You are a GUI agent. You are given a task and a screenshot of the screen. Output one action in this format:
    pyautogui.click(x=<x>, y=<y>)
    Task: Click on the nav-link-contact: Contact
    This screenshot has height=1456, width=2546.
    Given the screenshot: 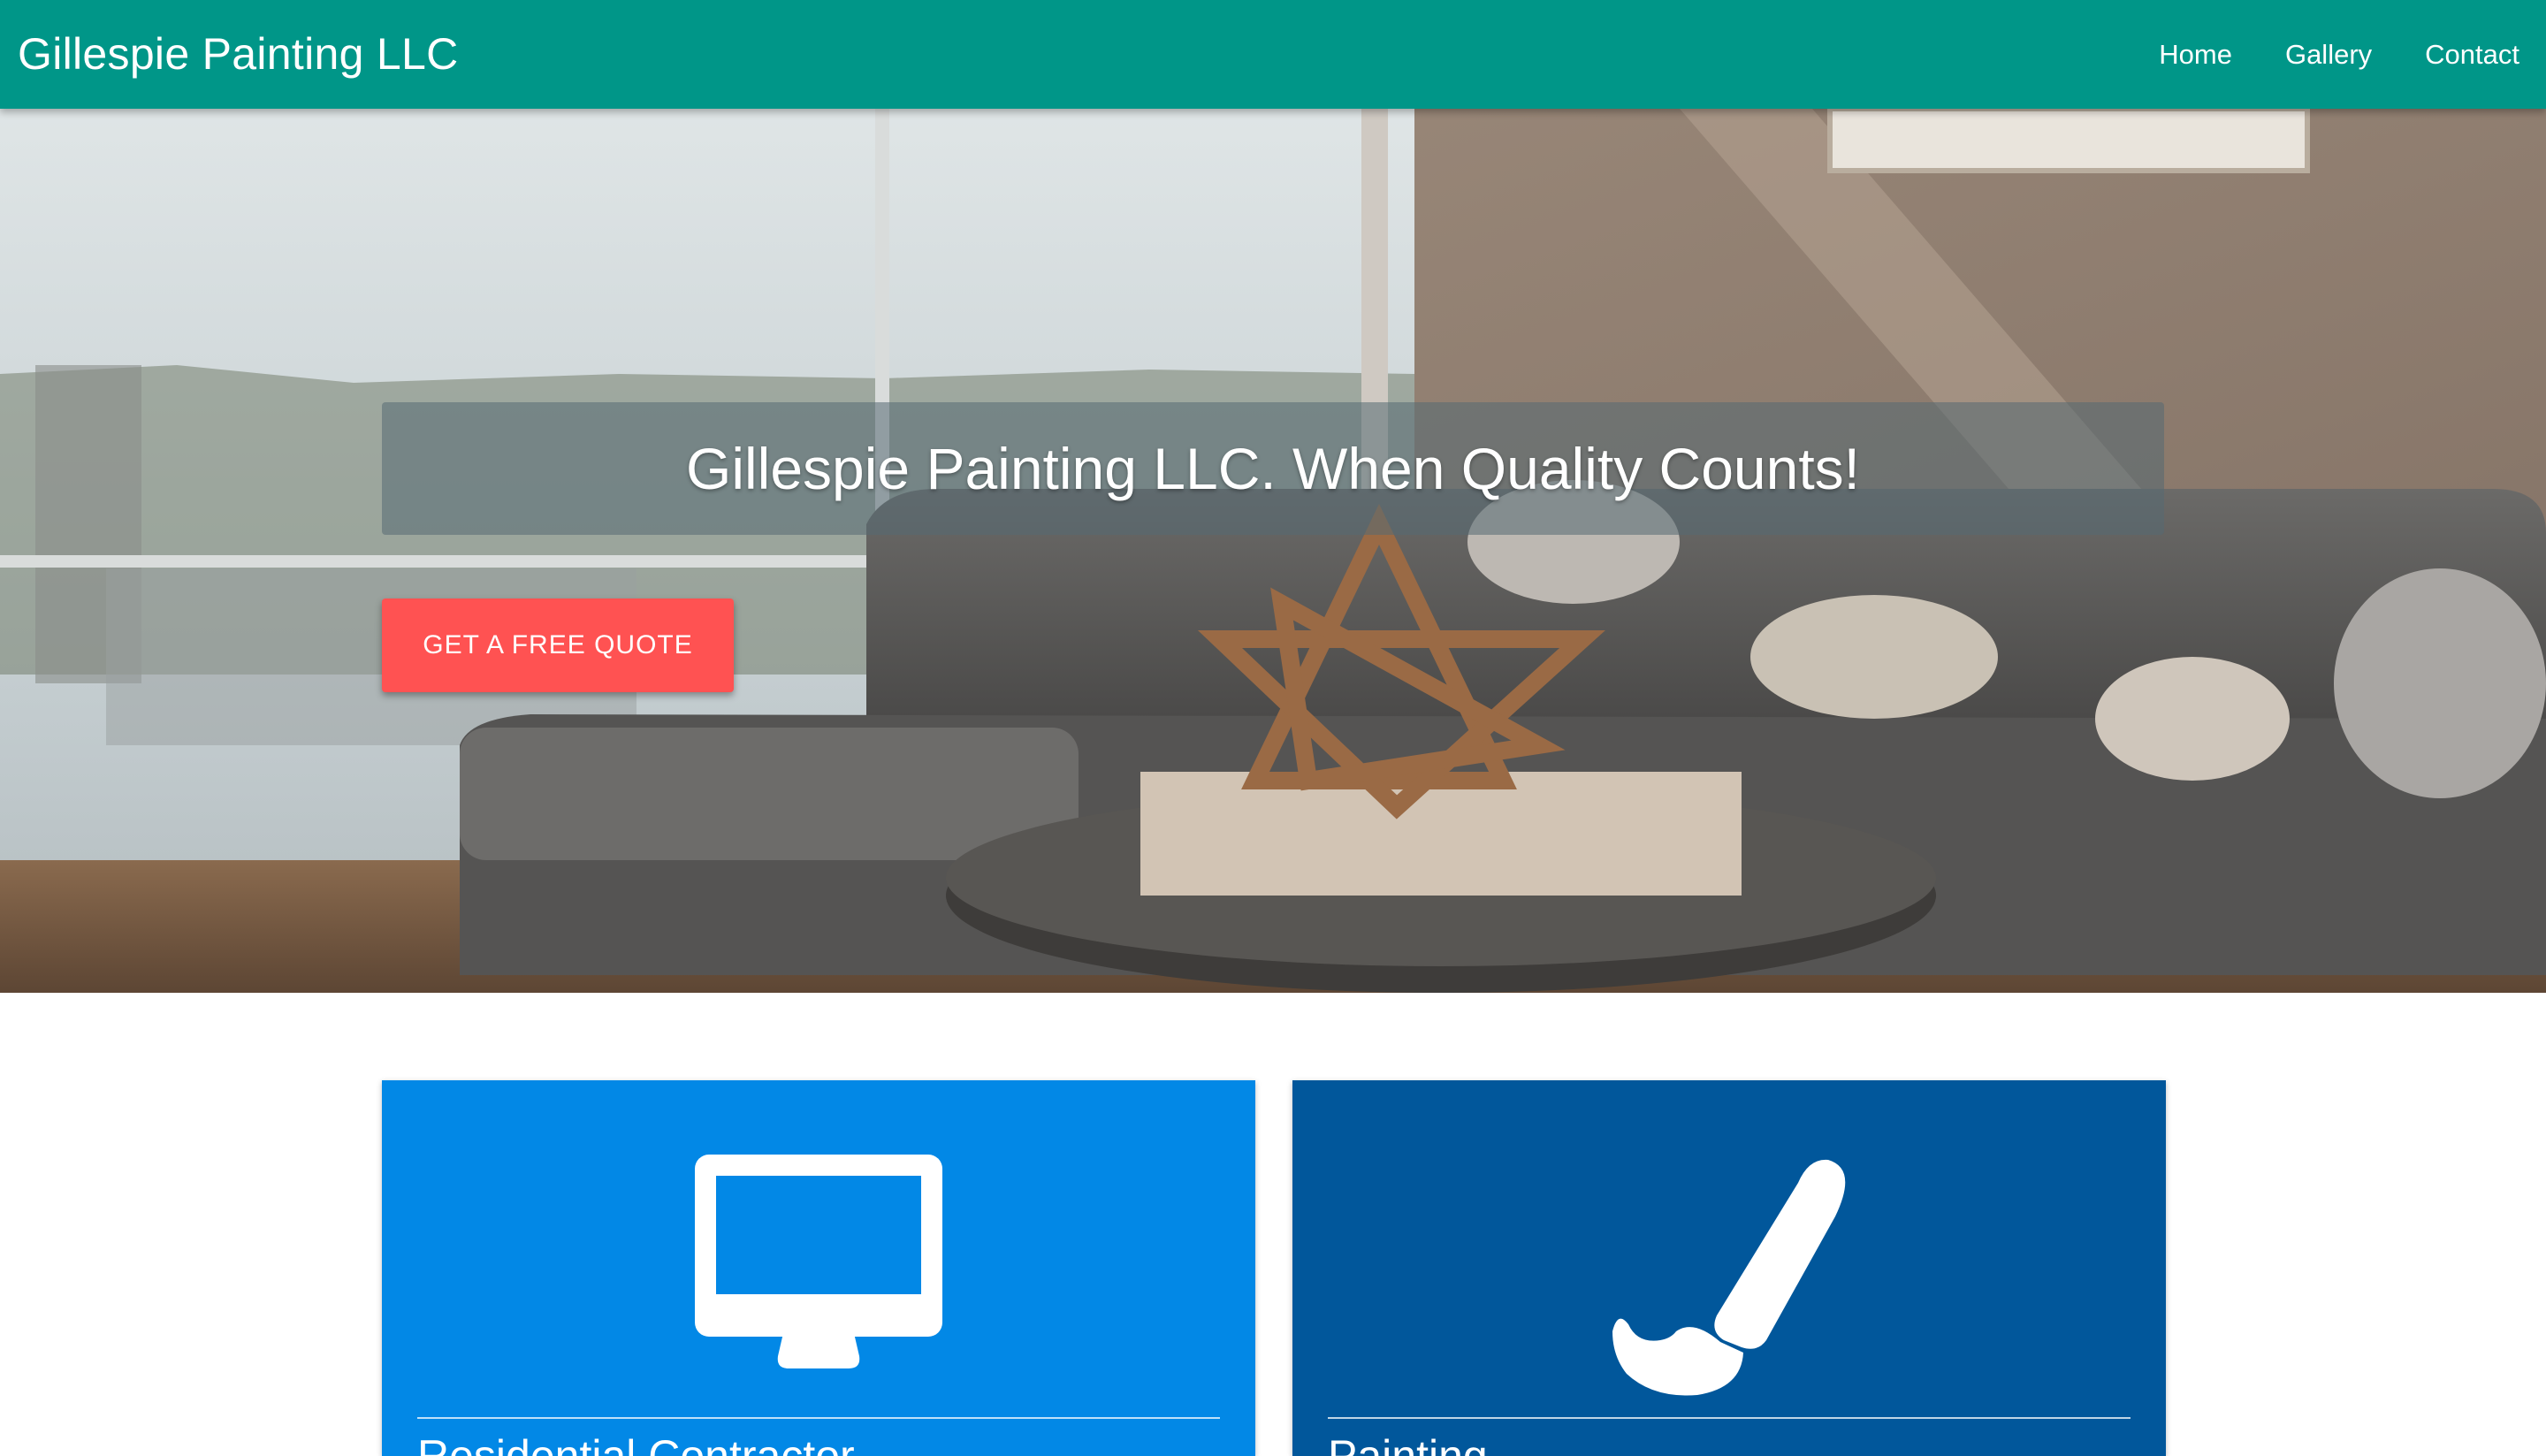 What is the action you would take?
    pyautogui.click(x=2472, y=55)
    